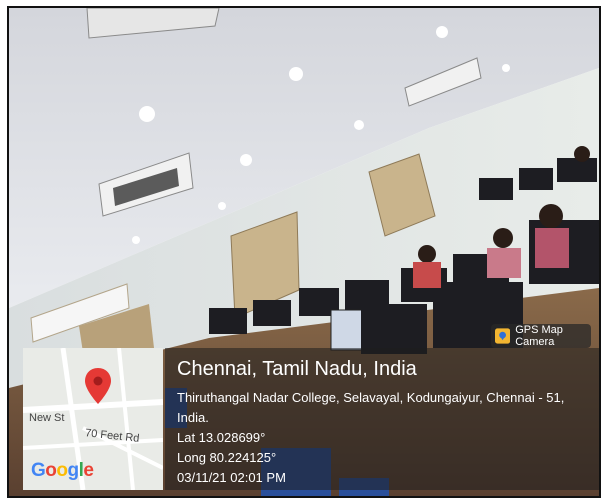 This screenshot has width=608, height=504. I want to click on map-pin-icon, so click(98, 386).